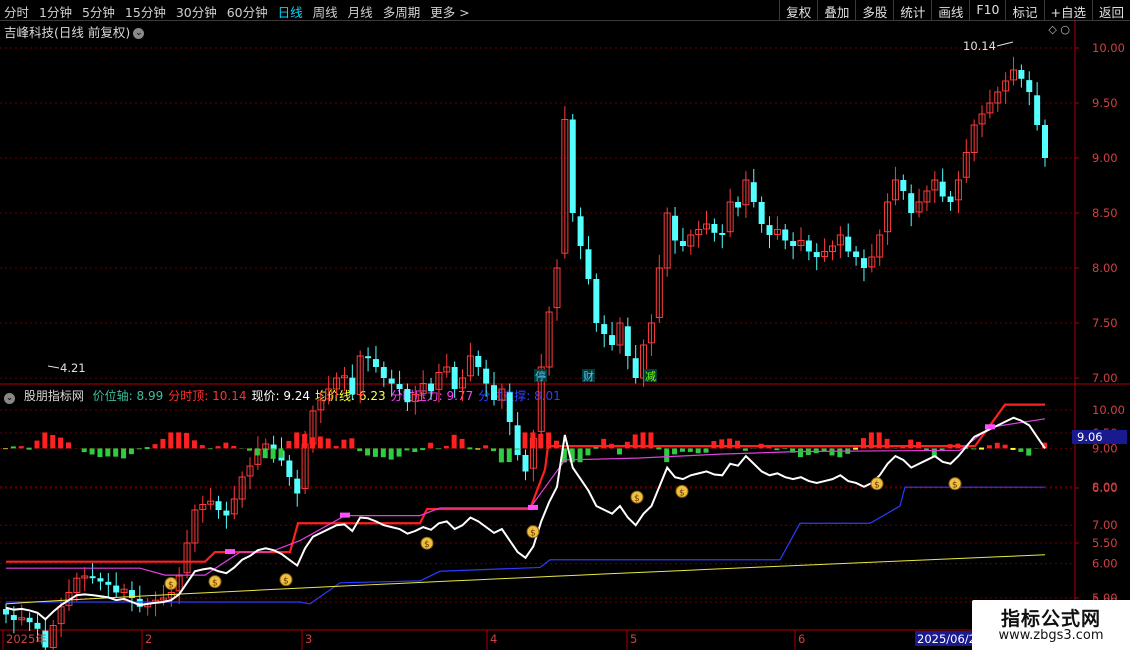 The width and height of the screenshot is (1130, 650). Describe the element at coordinates (946, 639) in the screenshot. I see `cursor-date-text: 2025/06/2` at that location.